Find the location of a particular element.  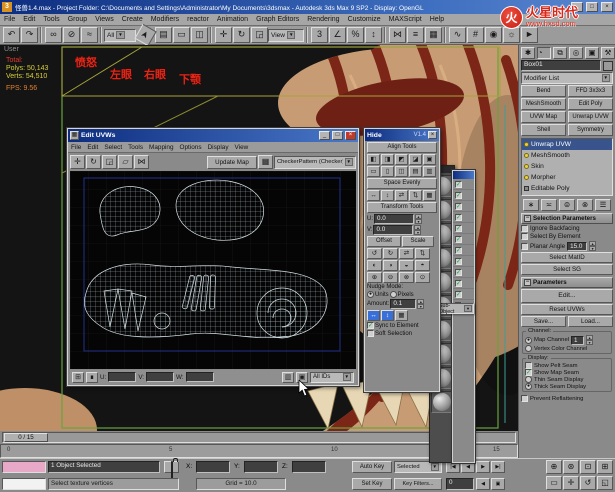

menu-group: Group is located at coordinates (77, 19).